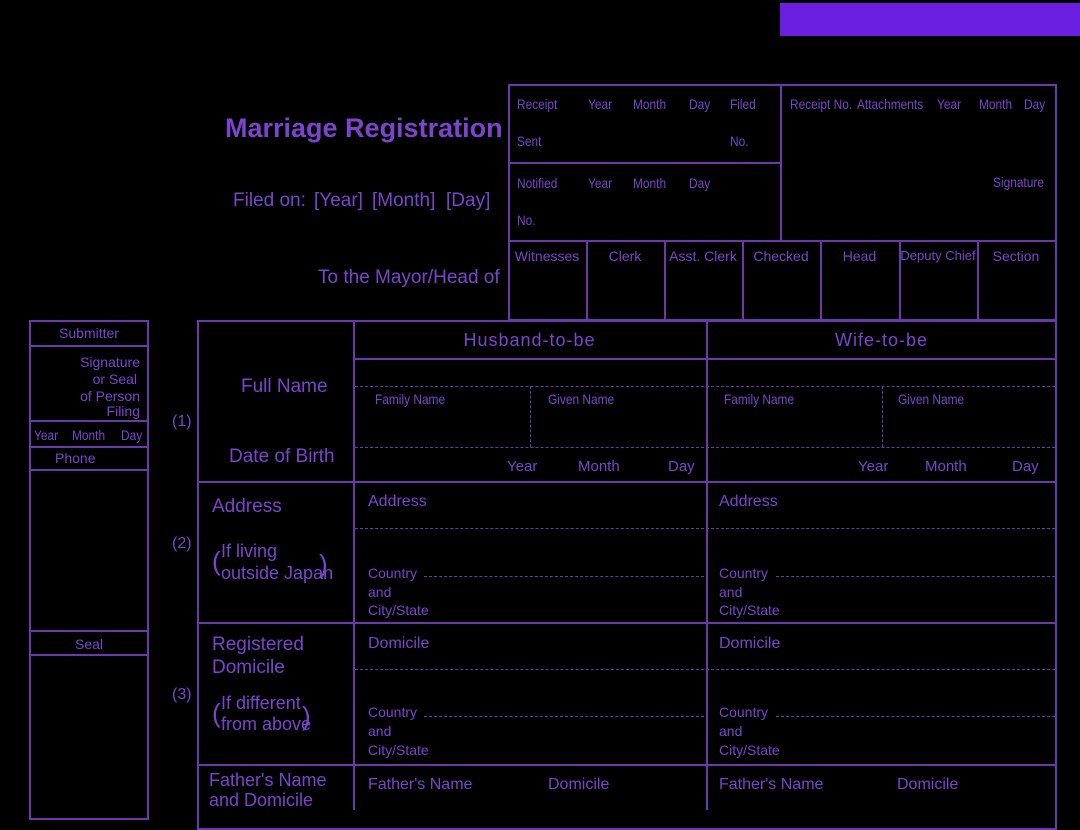  Describe the element at coordinates (282, 456) in the screenshot. I see `date-of-birth-label: Date of Birth` at that location.